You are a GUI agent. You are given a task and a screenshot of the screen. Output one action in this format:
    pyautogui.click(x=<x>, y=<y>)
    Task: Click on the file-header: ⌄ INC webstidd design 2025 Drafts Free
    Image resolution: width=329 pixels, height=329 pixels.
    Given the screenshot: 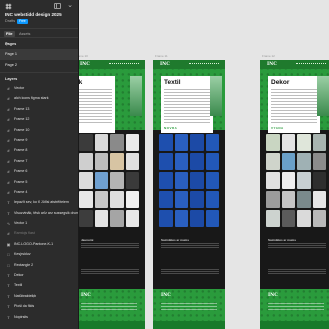 What is the action you would take?
    pyautogui.click(x=39, y=14)
    